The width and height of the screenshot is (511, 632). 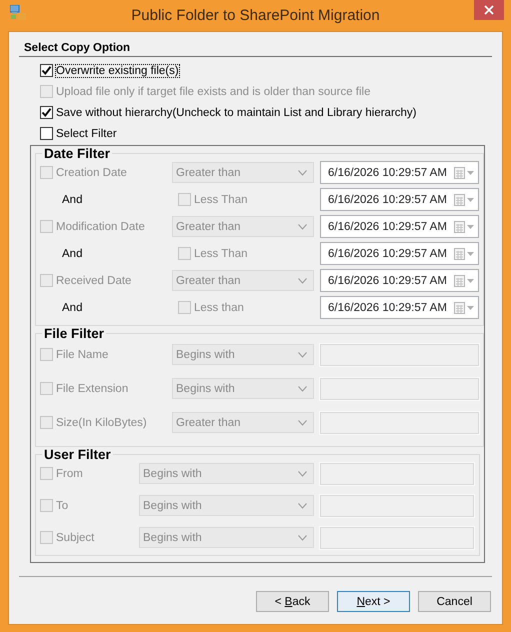 I want to click on close-button, so click(x=489, y=10).